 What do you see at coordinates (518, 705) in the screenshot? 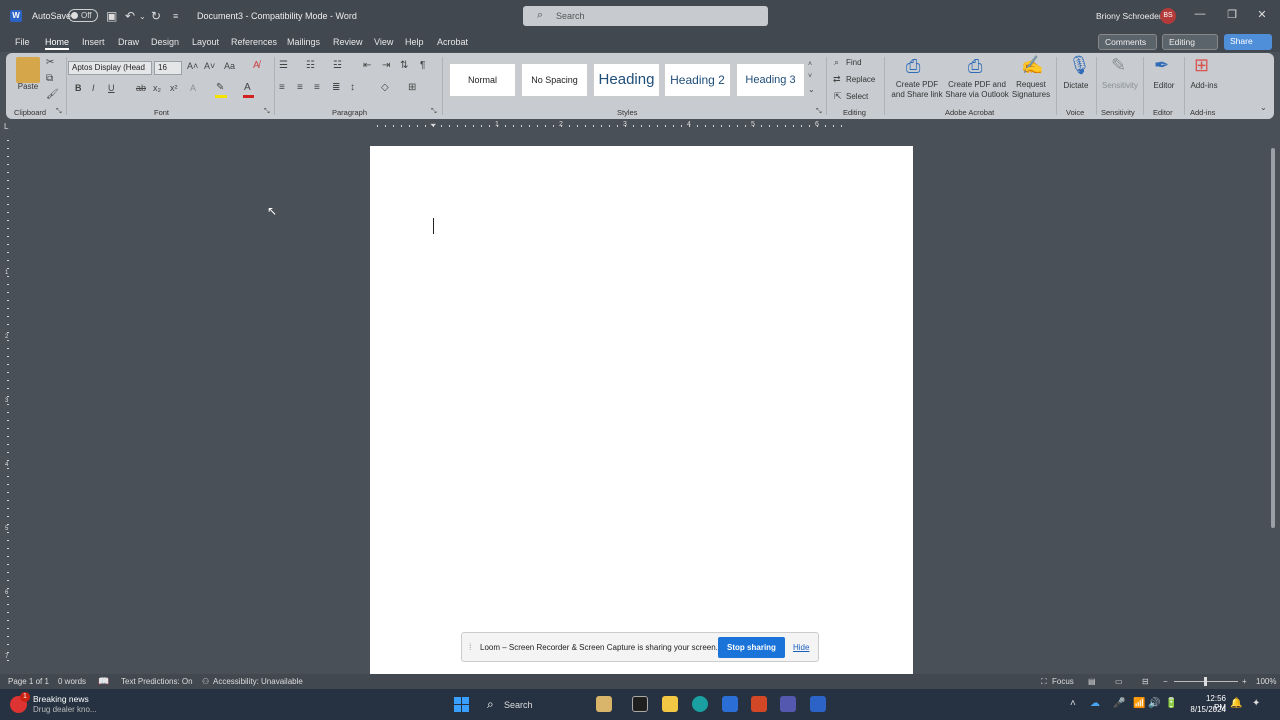
I see `taskbar-search-label: Search` at bounding box center [518, 705].